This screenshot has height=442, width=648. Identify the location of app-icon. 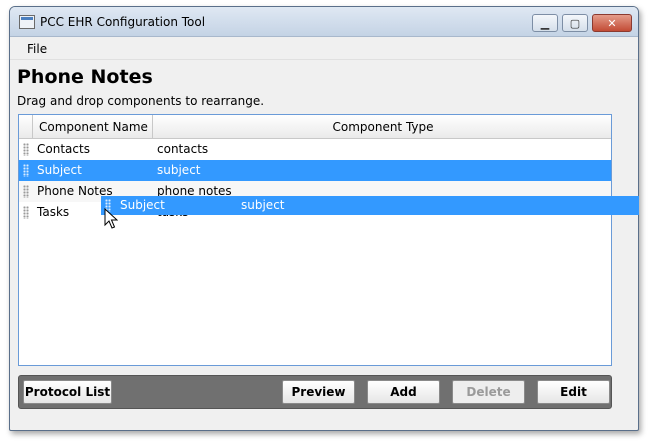
(27, 22).